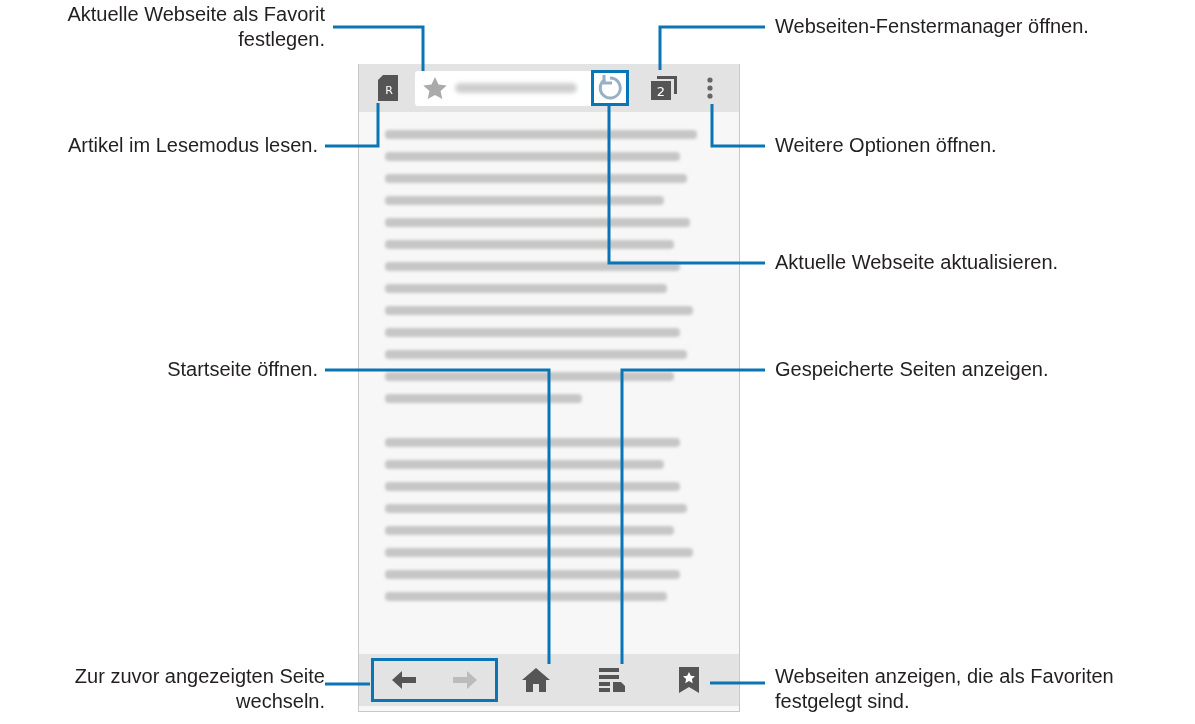 The height and width of the screenshot is (724, 1195). What do you see at coordinates (192, 145) in the screenshot?
I see `callout-text: Artikel im Lesemodus lesen.` at bounding box center [192, 145].